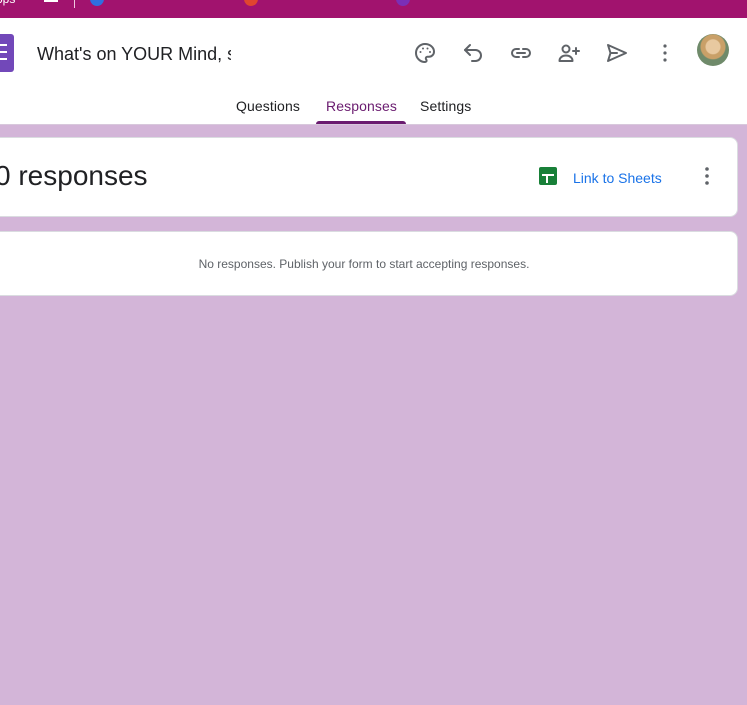 The width and height of the screenshot is (747, 705). Describe the element at coordinates (7, 3) in the screenshot. I see `apps-bookmark: pps` at that location.